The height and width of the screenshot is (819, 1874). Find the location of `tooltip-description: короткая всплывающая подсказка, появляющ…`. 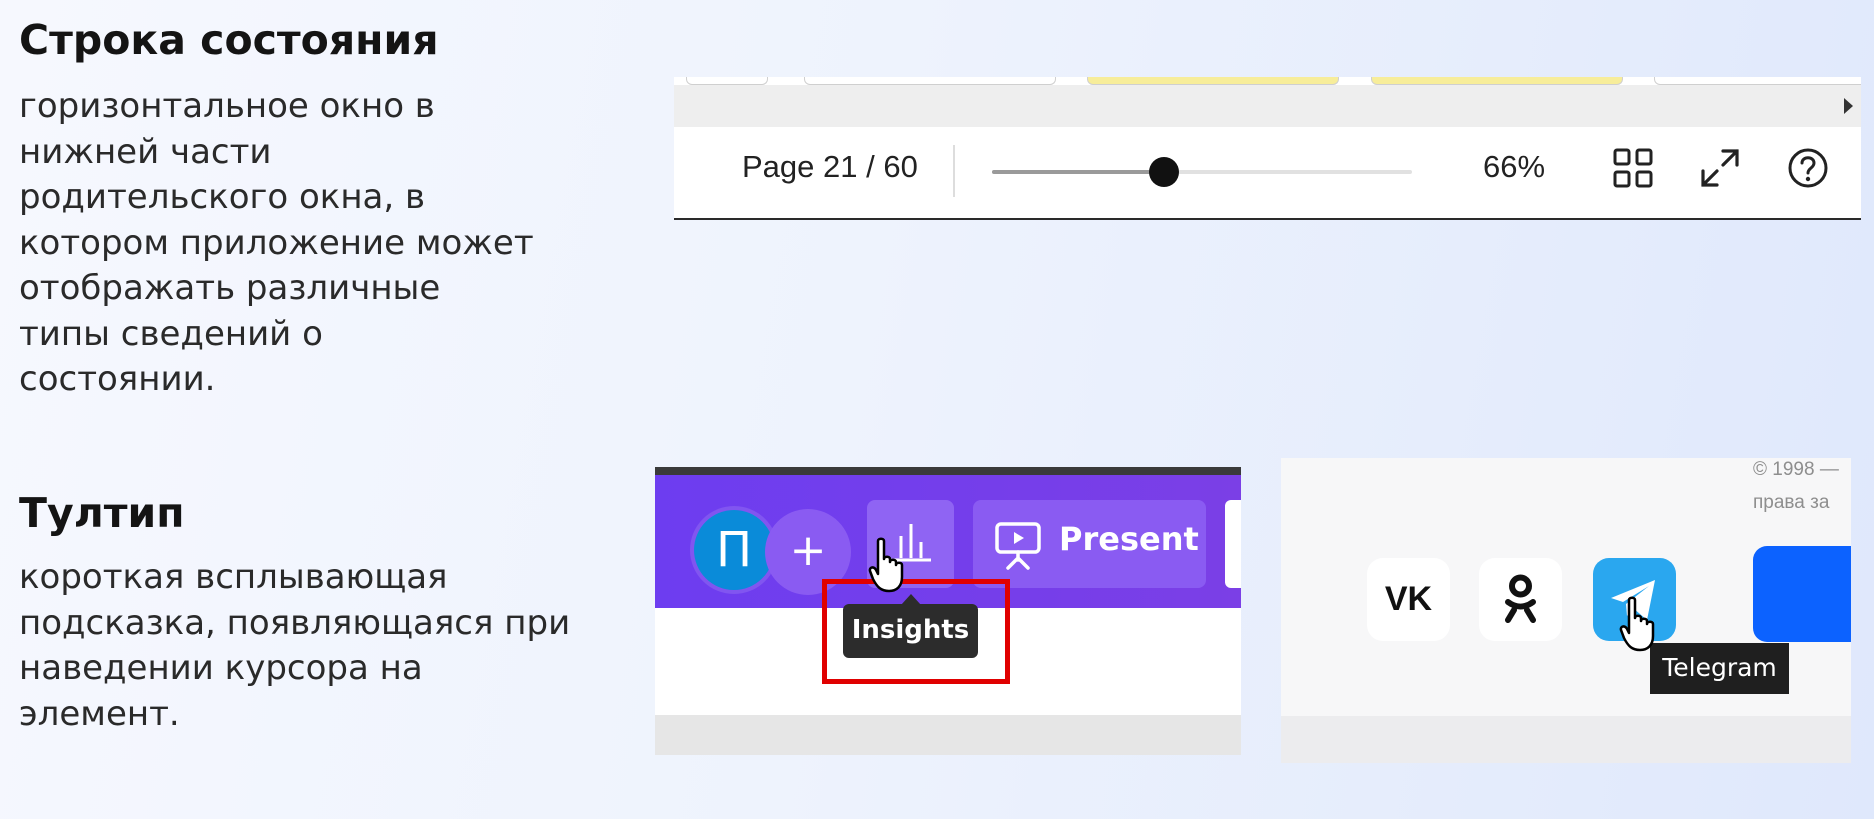

tooltip-description: короткая всплывающая подсказка, появляющ… is located at coordinates (295, 645).